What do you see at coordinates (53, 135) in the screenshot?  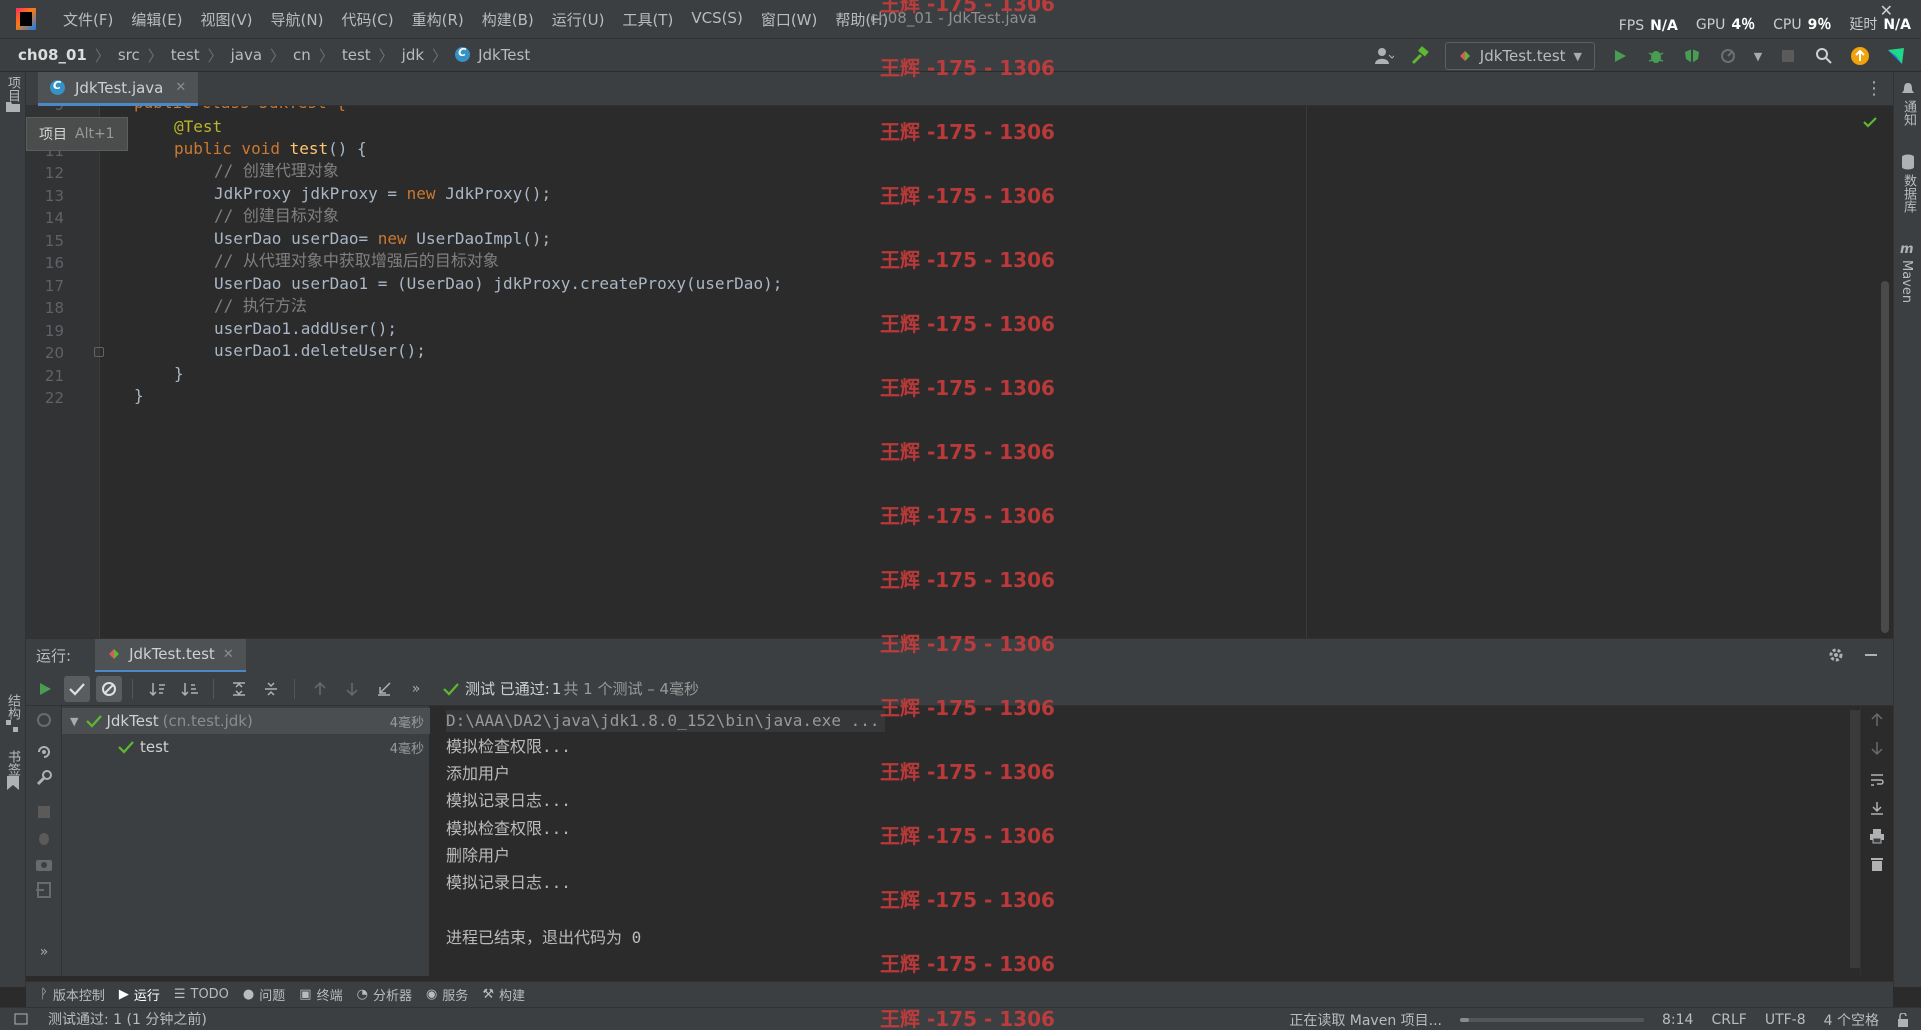 I see `tooltip-label: 项目` at bounding box center [53, 135].